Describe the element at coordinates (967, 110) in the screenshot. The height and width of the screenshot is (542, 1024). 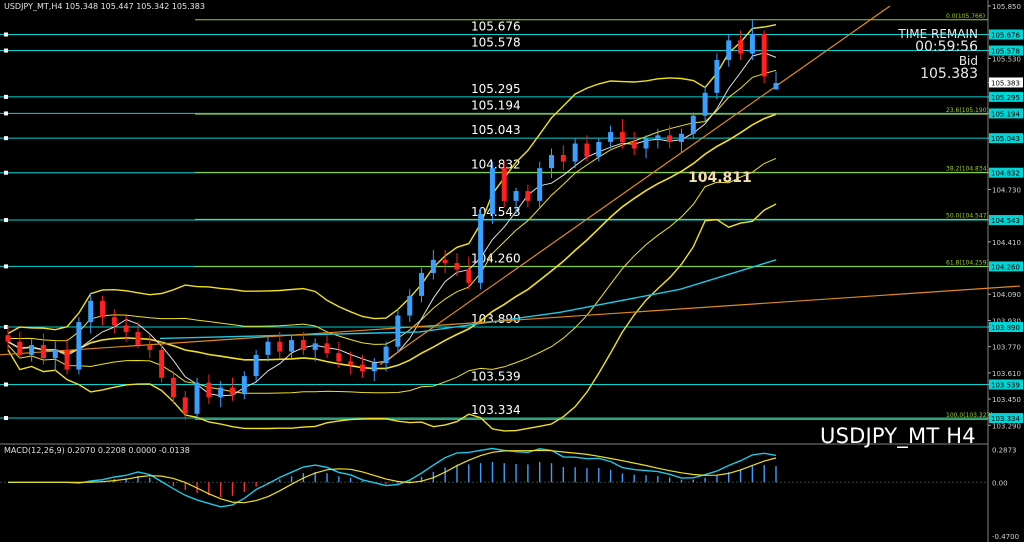
I see `fib-label: 23.6(105.190)` at that location.